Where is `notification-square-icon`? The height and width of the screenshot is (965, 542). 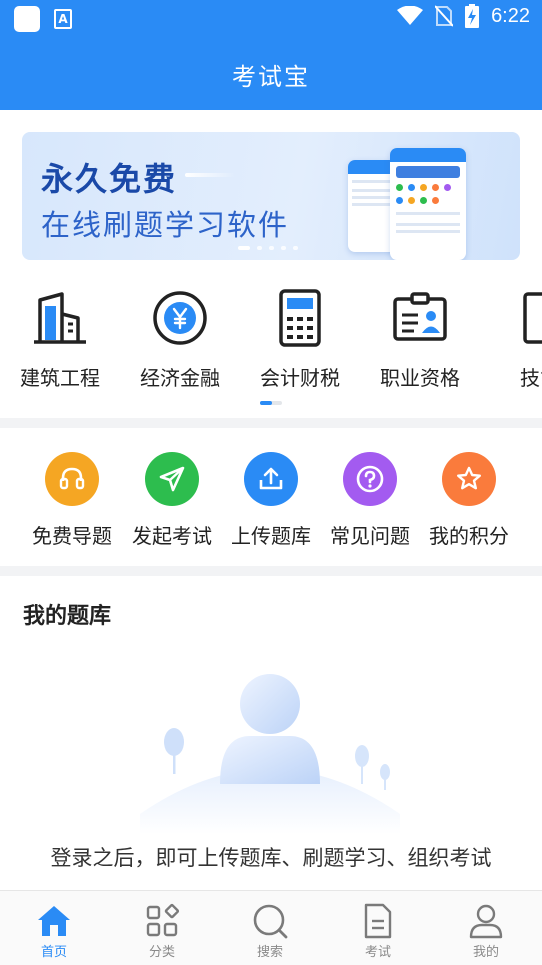 notification-square-icon is located at coordinates (27, 19).